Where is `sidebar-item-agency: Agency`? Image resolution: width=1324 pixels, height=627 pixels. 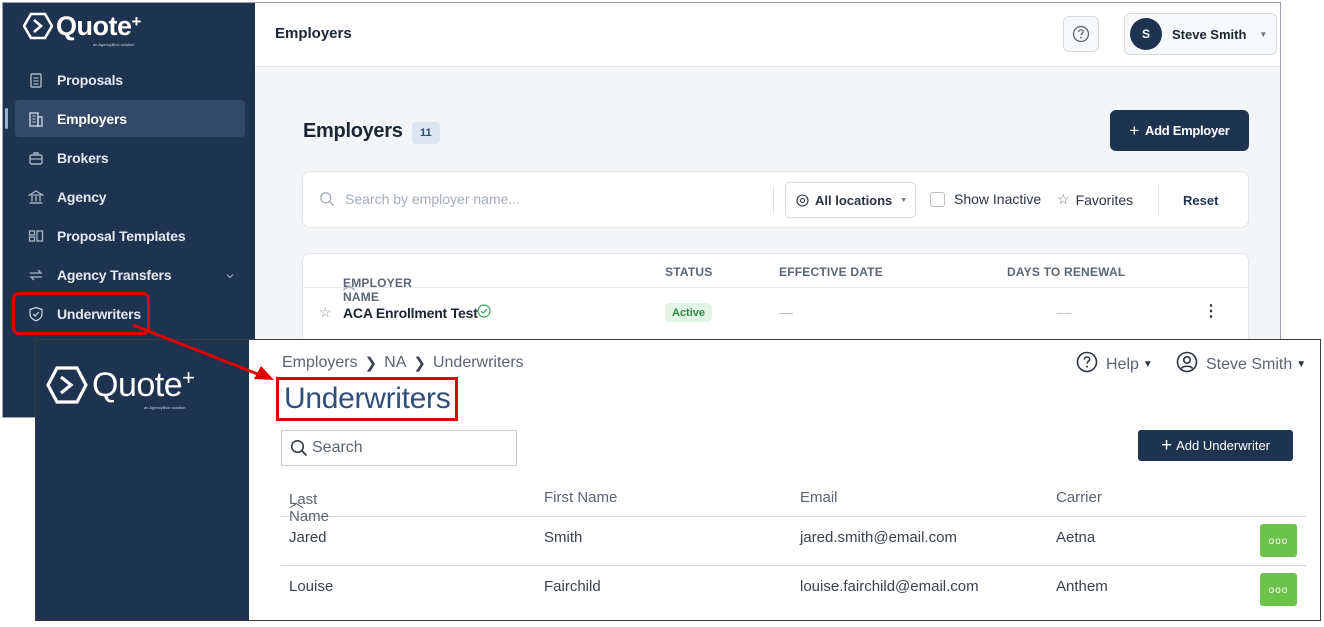
sidebar-item-agency: Agency is located at coordinates (130, 196).